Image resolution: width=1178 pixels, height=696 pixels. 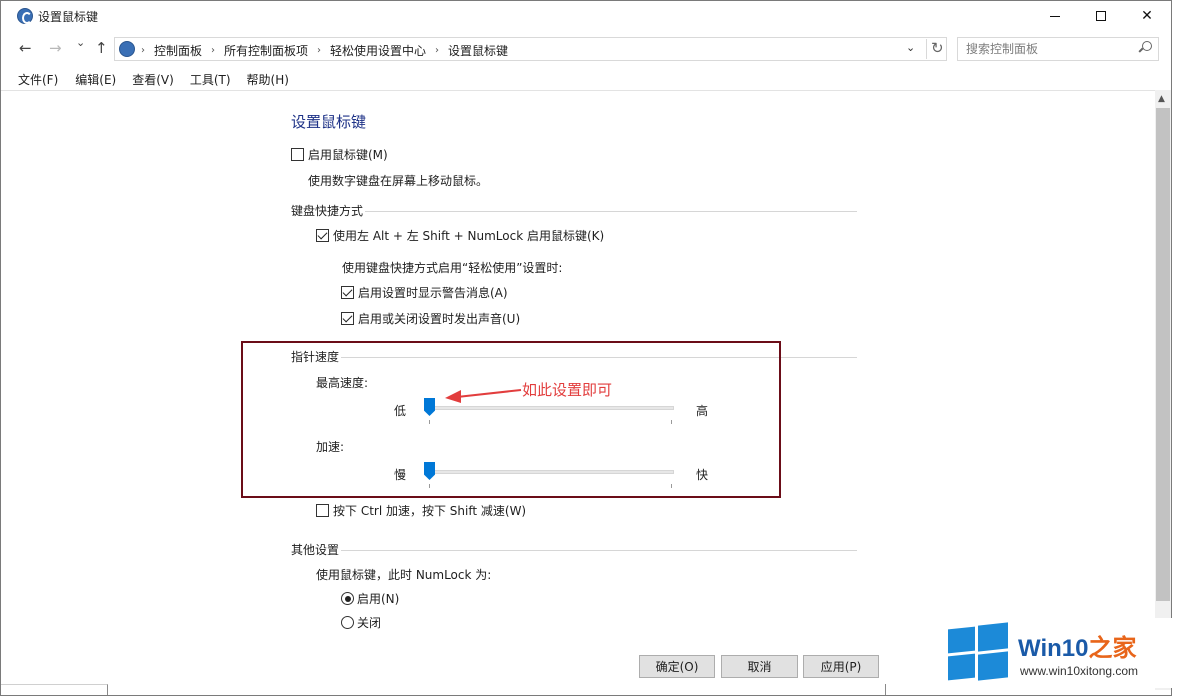 I want to click on annotation-arrow-icon, so click(x=483, y=396).